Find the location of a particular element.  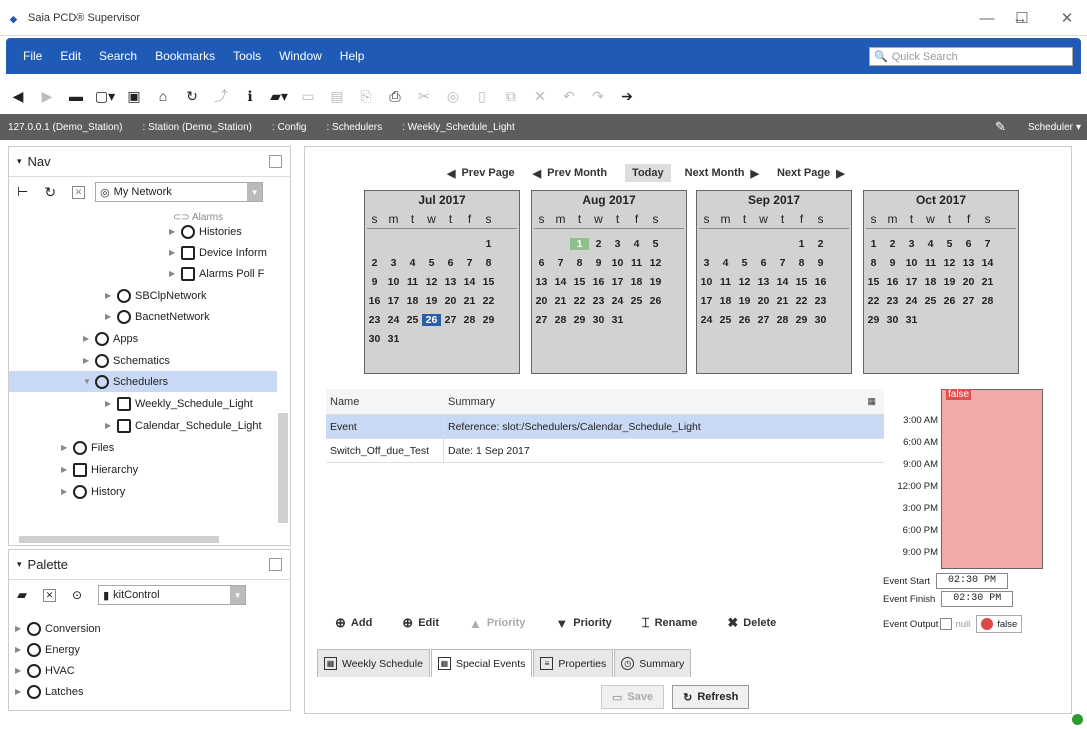

refresh-button: ↻ Refresh is located at coordinates (711, 697).